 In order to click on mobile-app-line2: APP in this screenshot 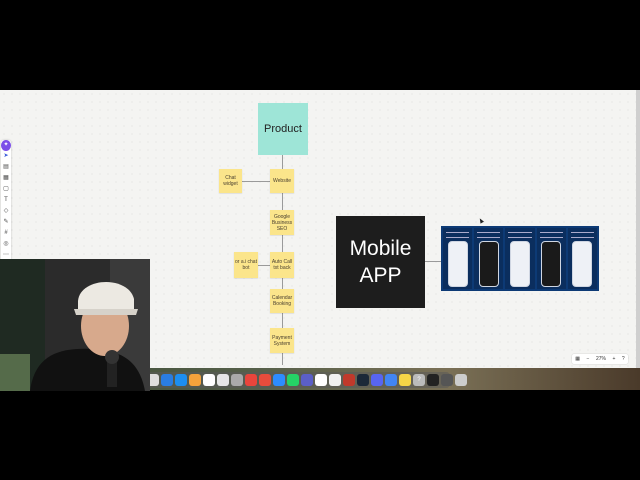, I will do `click(380, 275)`.